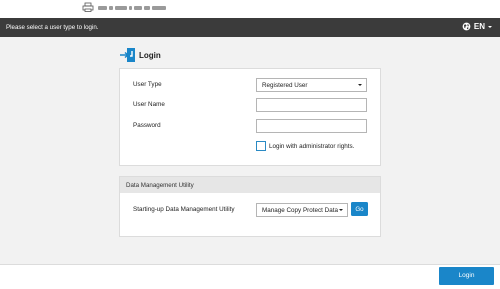 Image resolution: width=500 pixels, height=289 pixels. Describe the element at coordinates (150, 55) in the screenshot. I see `login-title: Login` at that location.